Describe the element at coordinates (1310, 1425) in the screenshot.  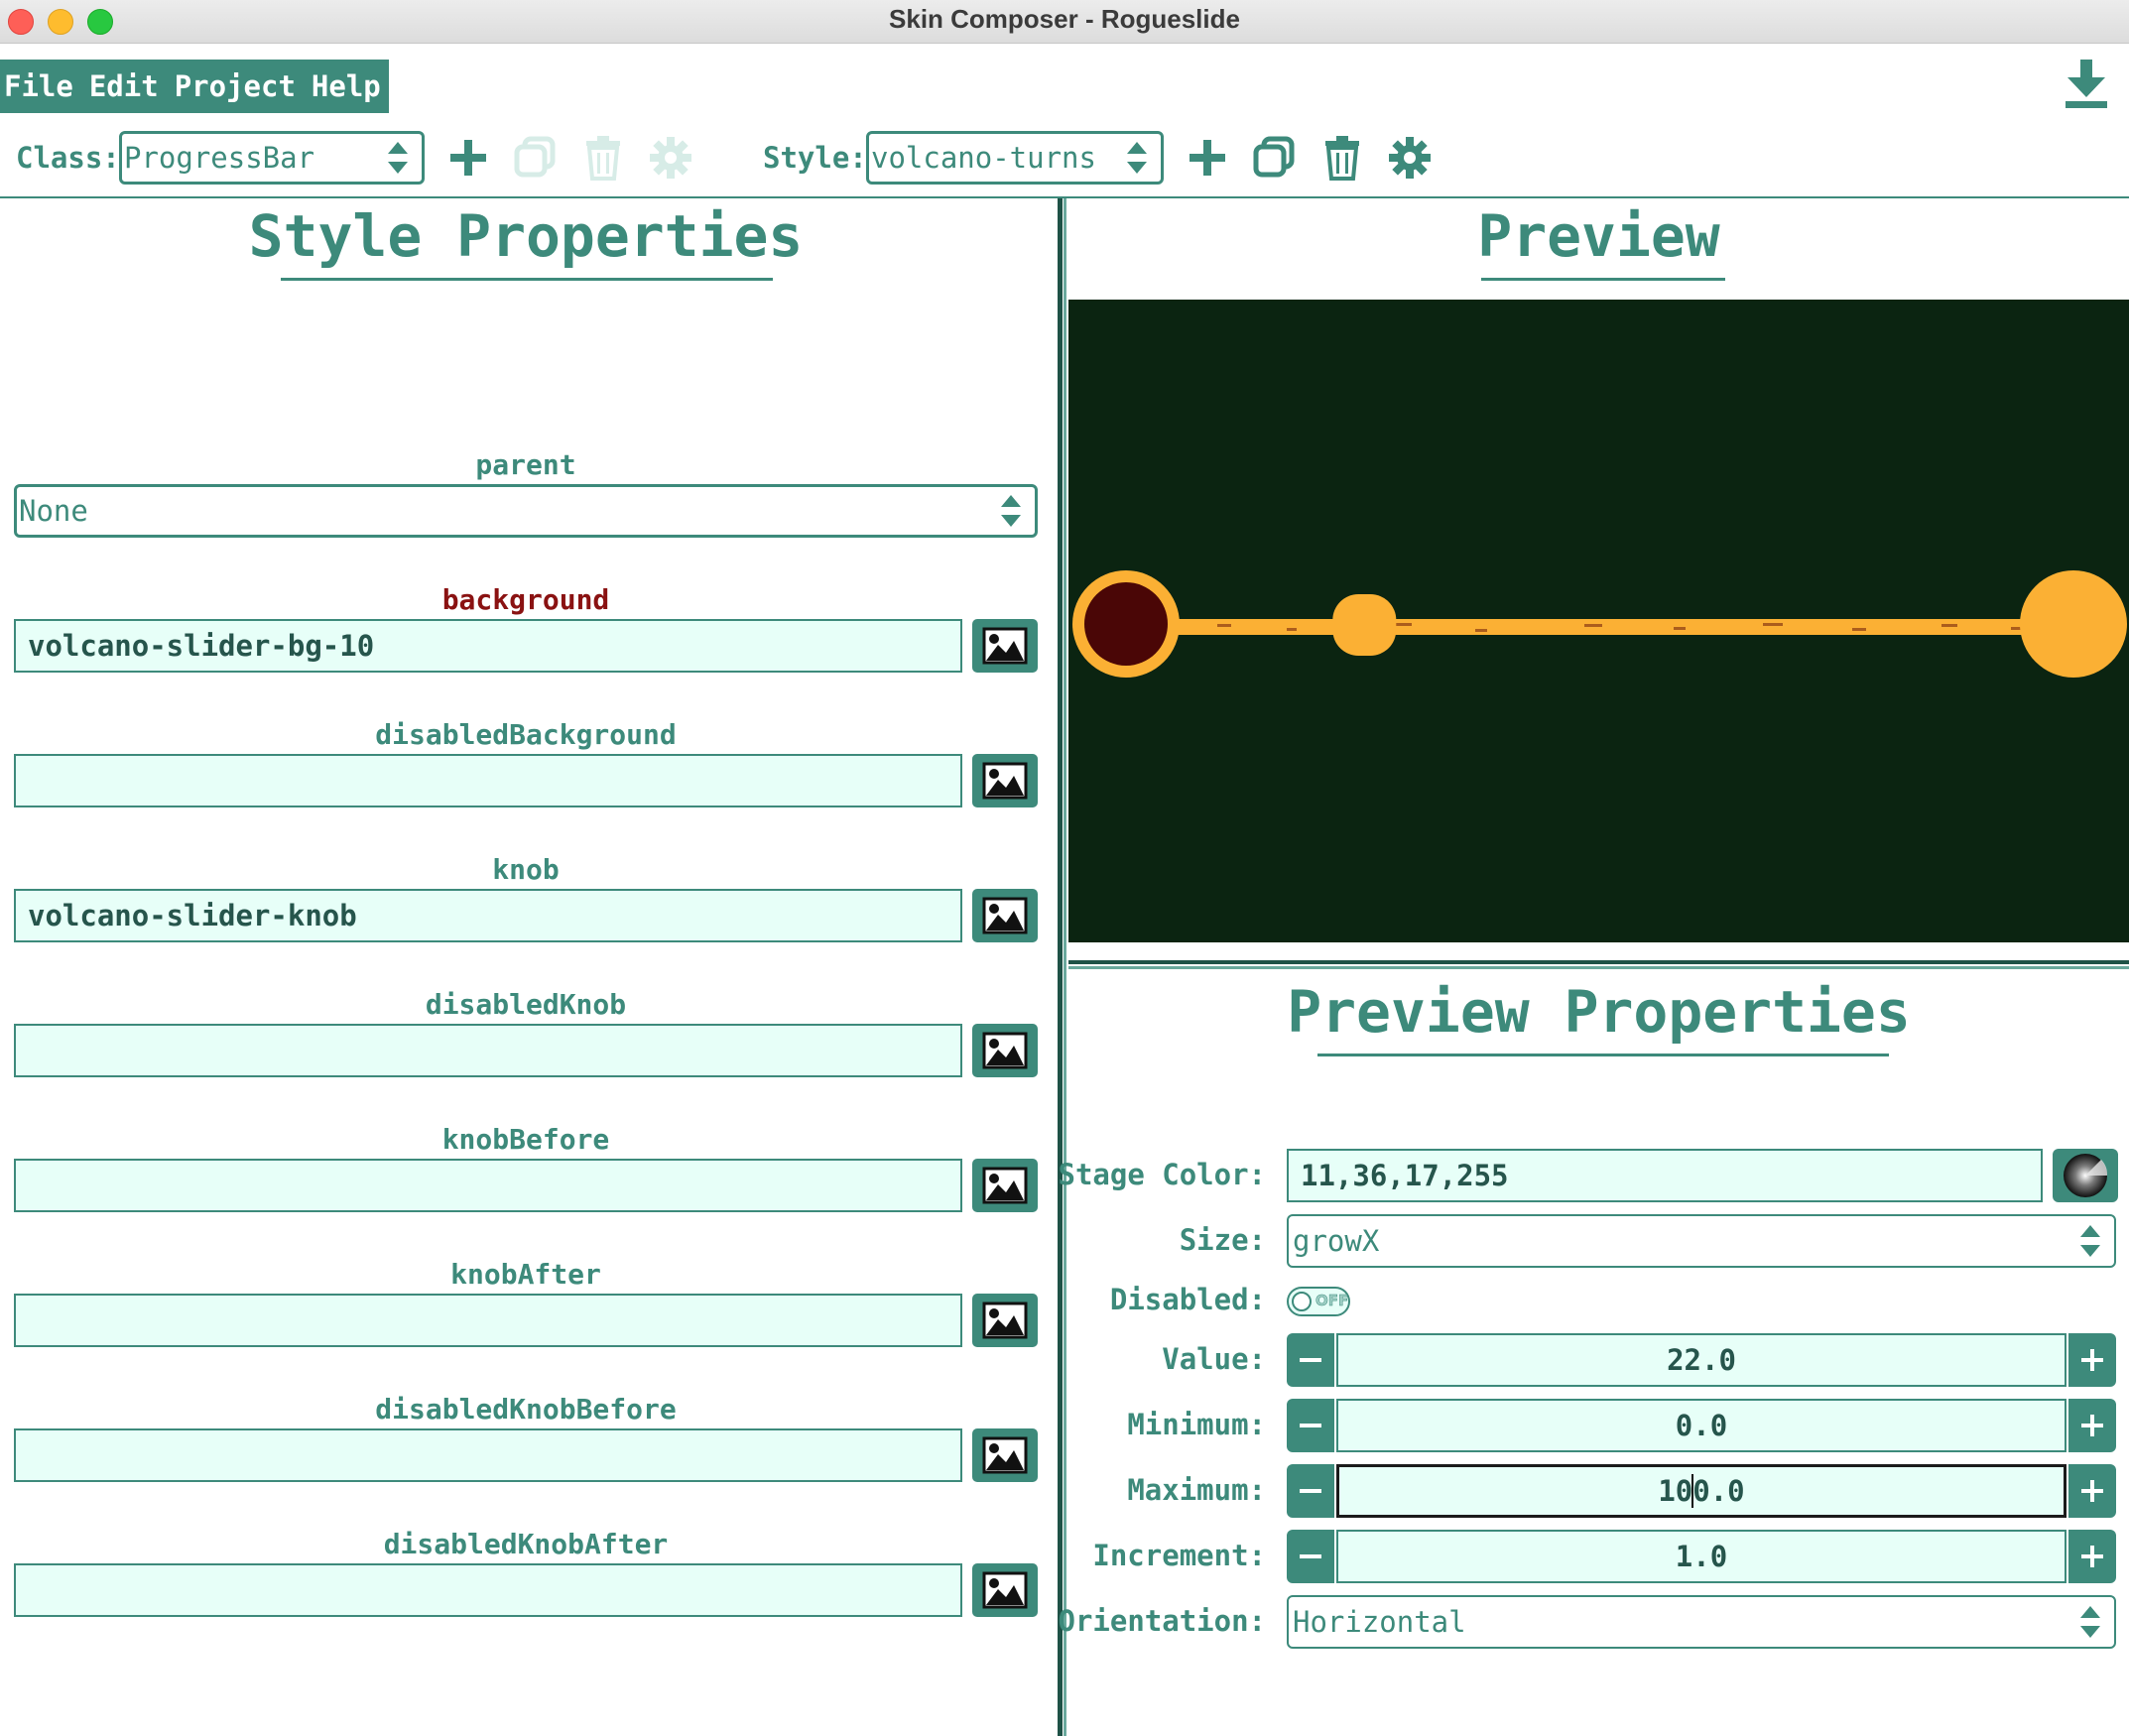
I see `minimum-decrement-button` at that location.